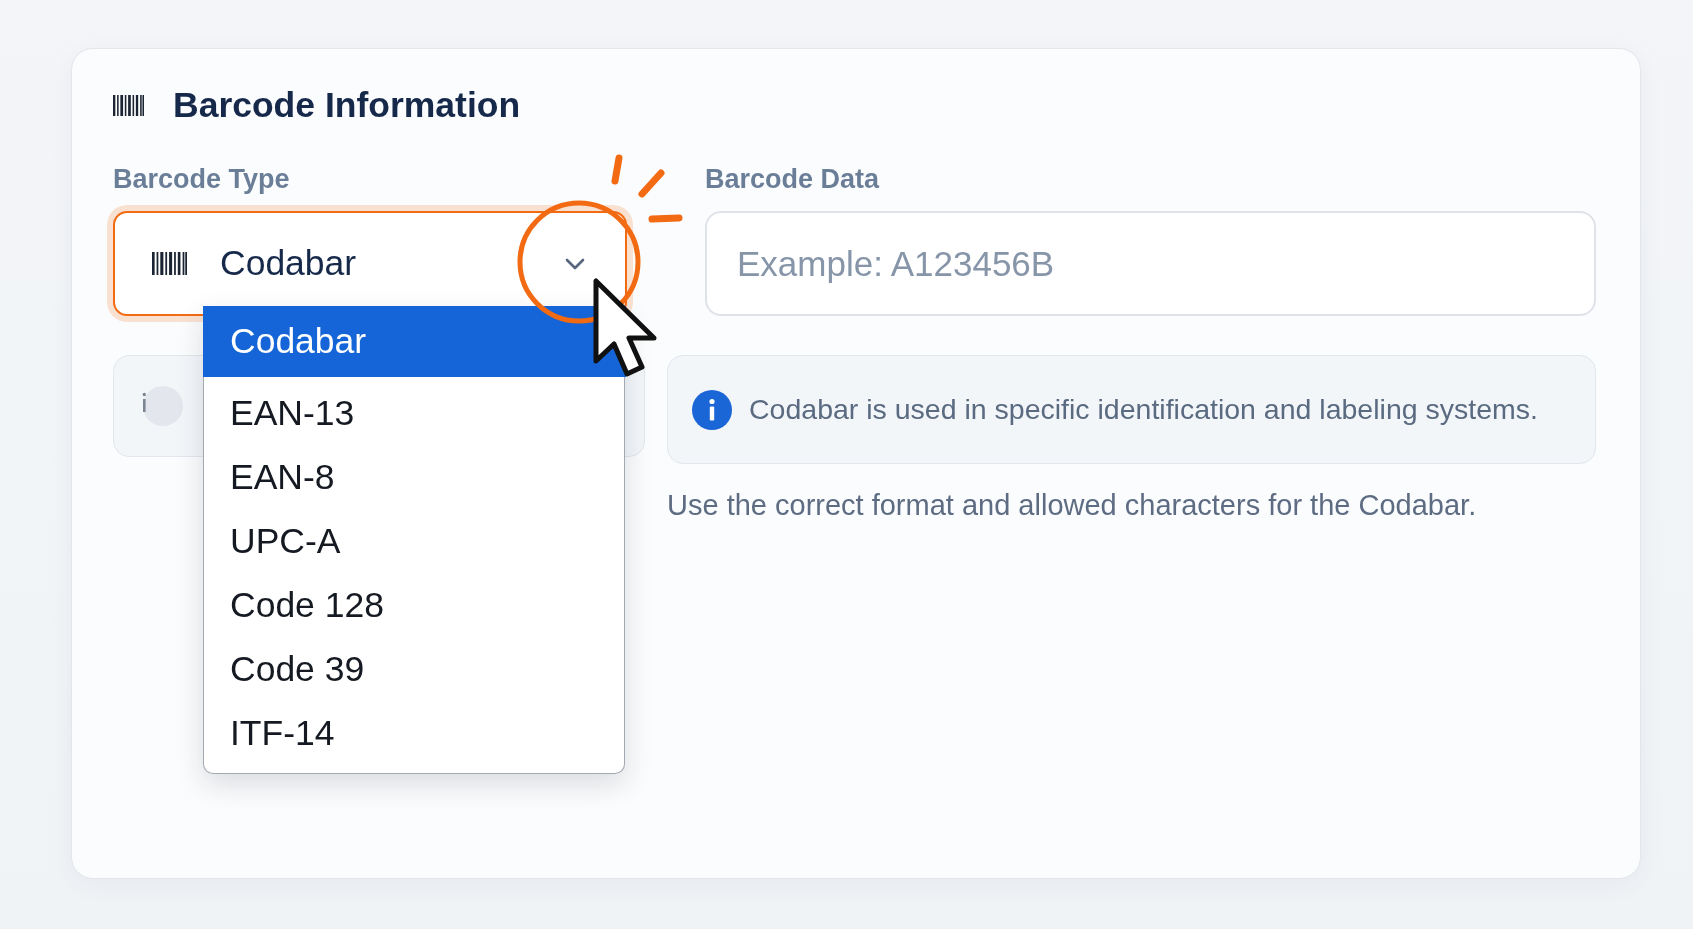 The height and width of the screenshot is (929, 1693). Describe the element at coordinates (201, 179) in the screenshot. I see `field-label: Barcode Type` at that location.